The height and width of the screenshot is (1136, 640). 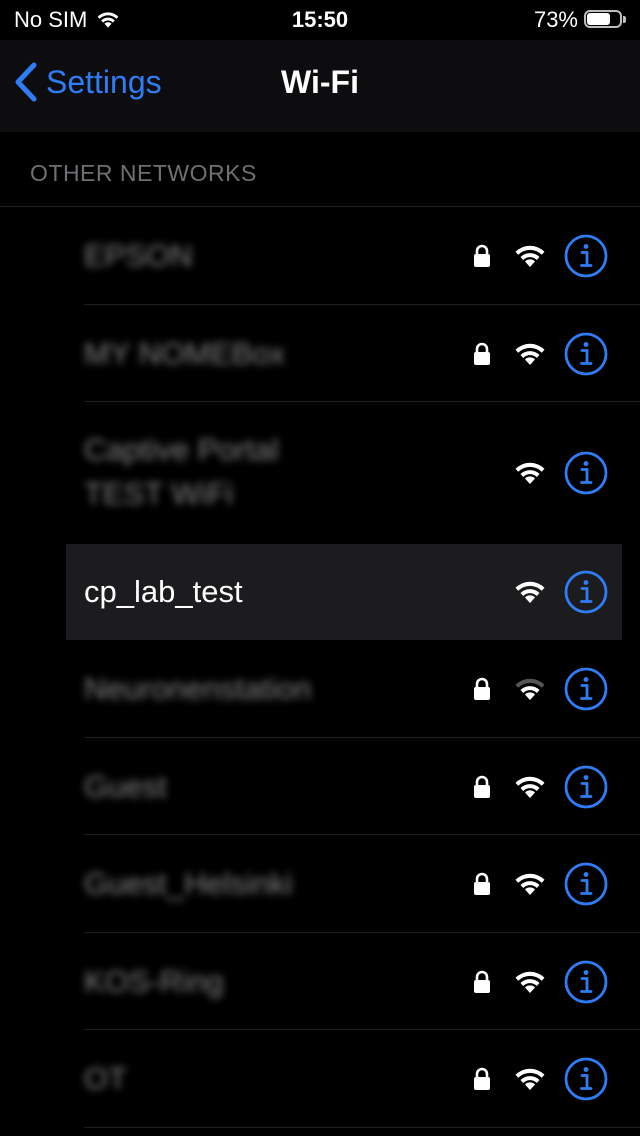 I want to click on page-title: Wi-Fi, so click(x=320, y=82).